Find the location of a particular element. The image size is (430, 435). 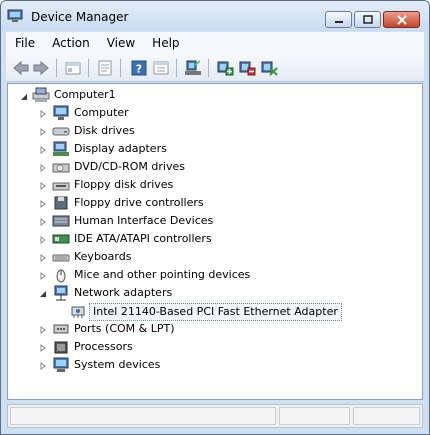

close-button is located at coordinates (401, 19).